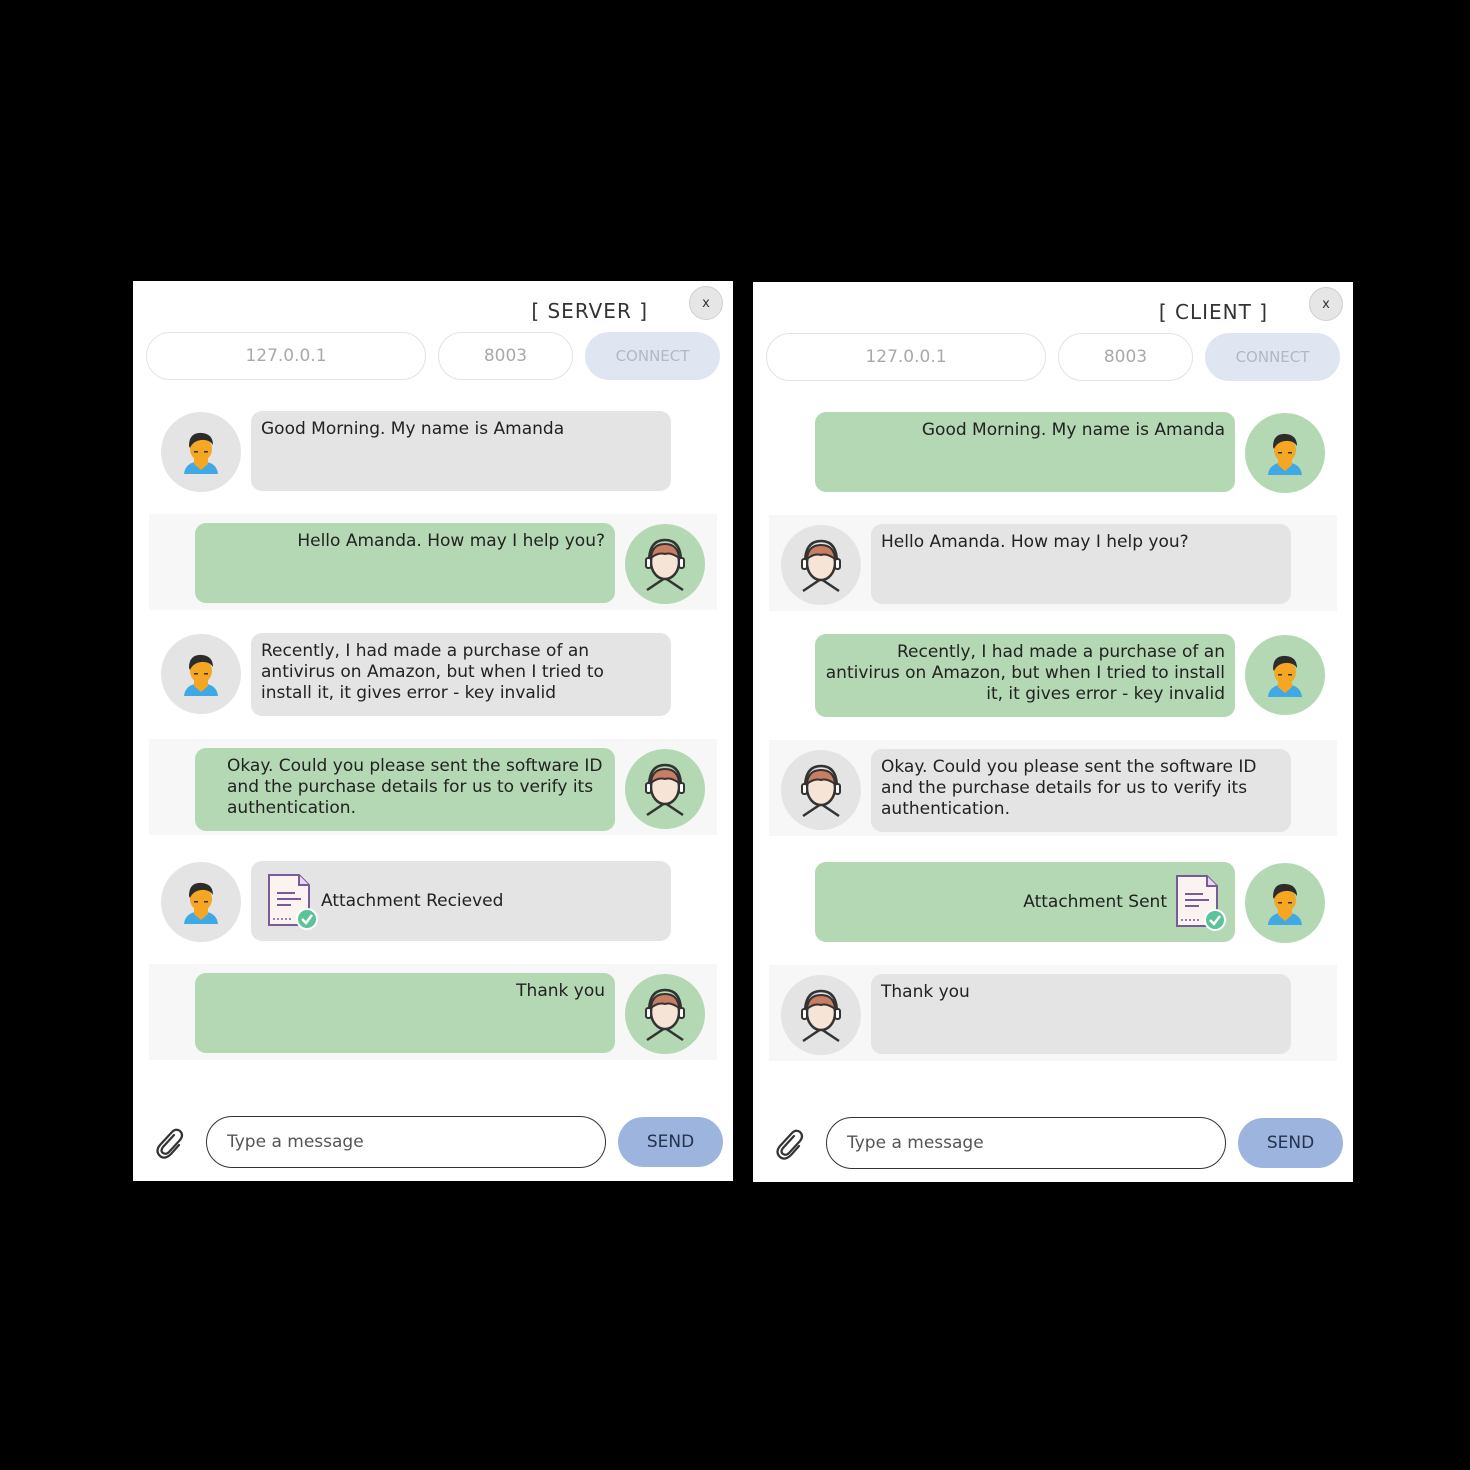  What do you see at coordinates (1095, 901) in the screenshot?
I see `attachment-label: Attachment Sent` at bounding box center [1095, 901].